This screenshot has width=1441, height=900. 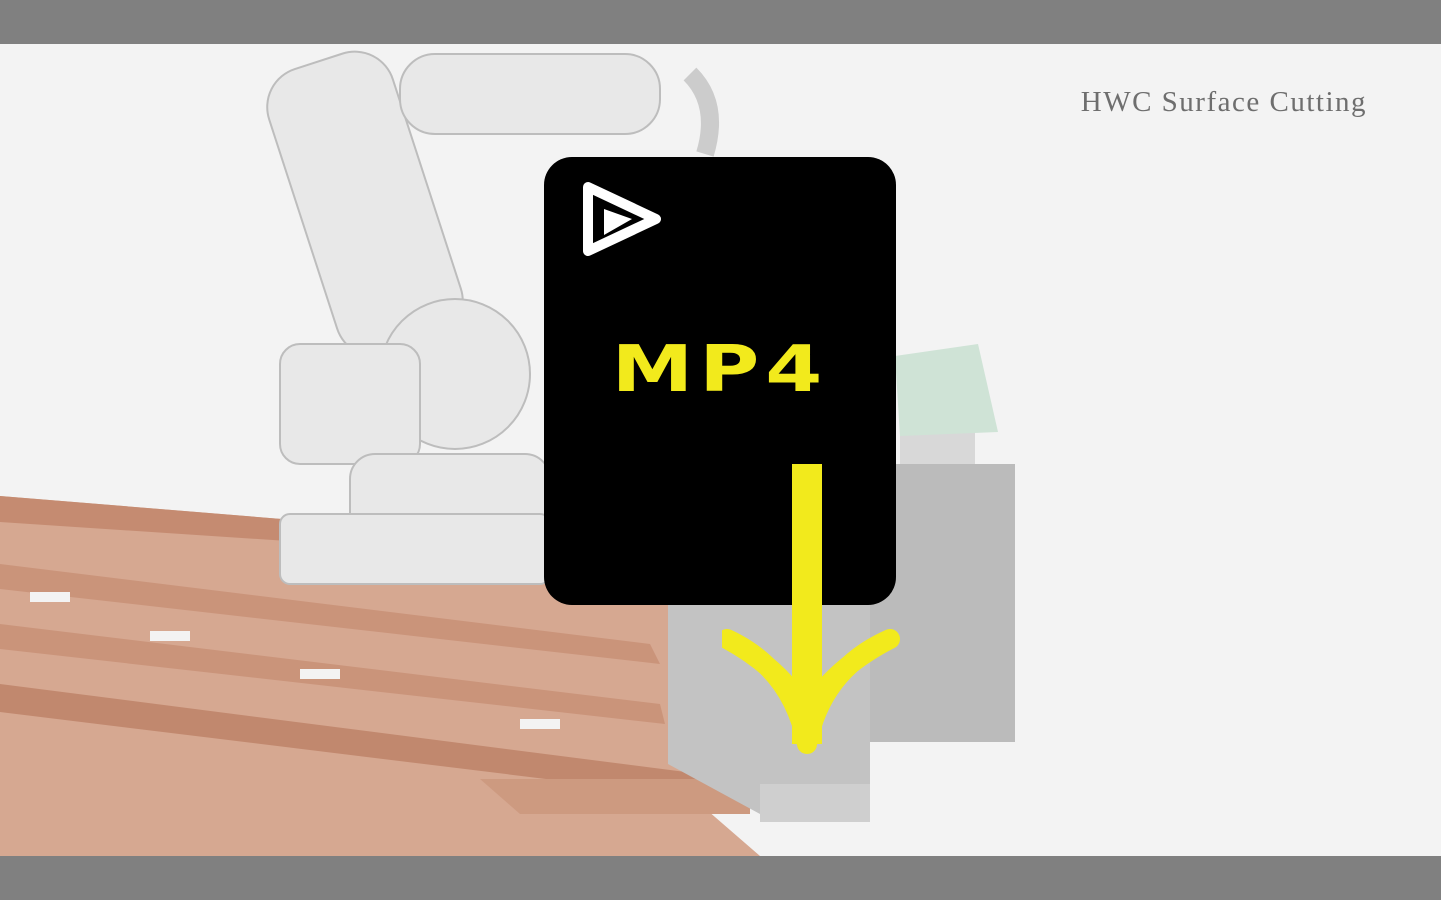 What do you see at coordinates (622, 221) in the screenshot?
I see `play-triangle-icon` at bounding box center [622, 221].